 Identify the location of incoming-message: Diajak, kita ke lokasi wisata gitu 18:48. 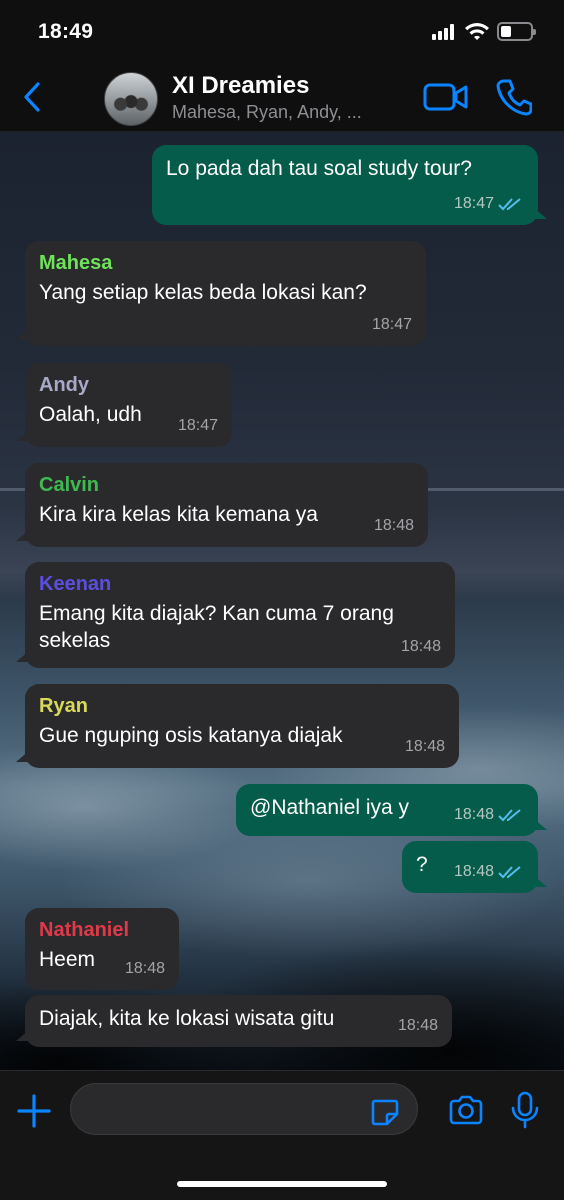
(234, 1021).